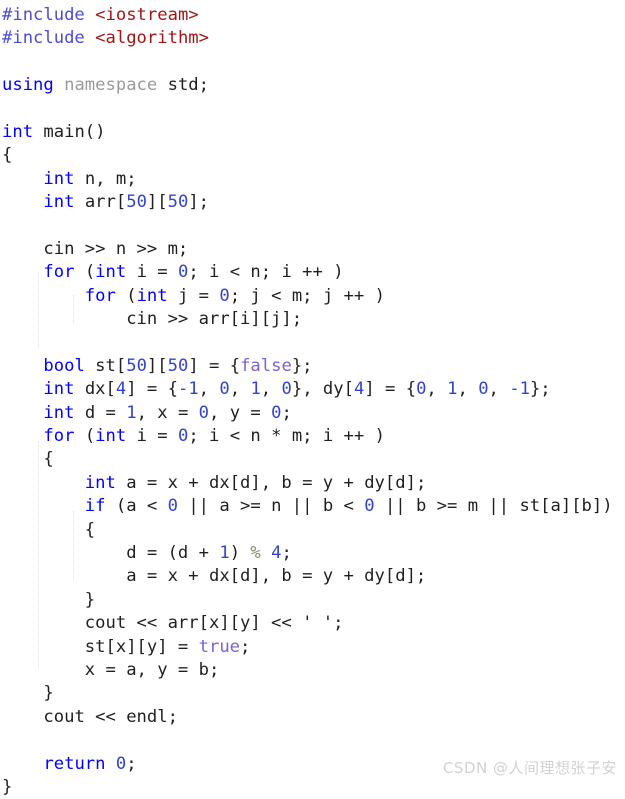  Describe the element at coordinates (74, 763) in the screenshot. I see `token-keyword: return` at that location.